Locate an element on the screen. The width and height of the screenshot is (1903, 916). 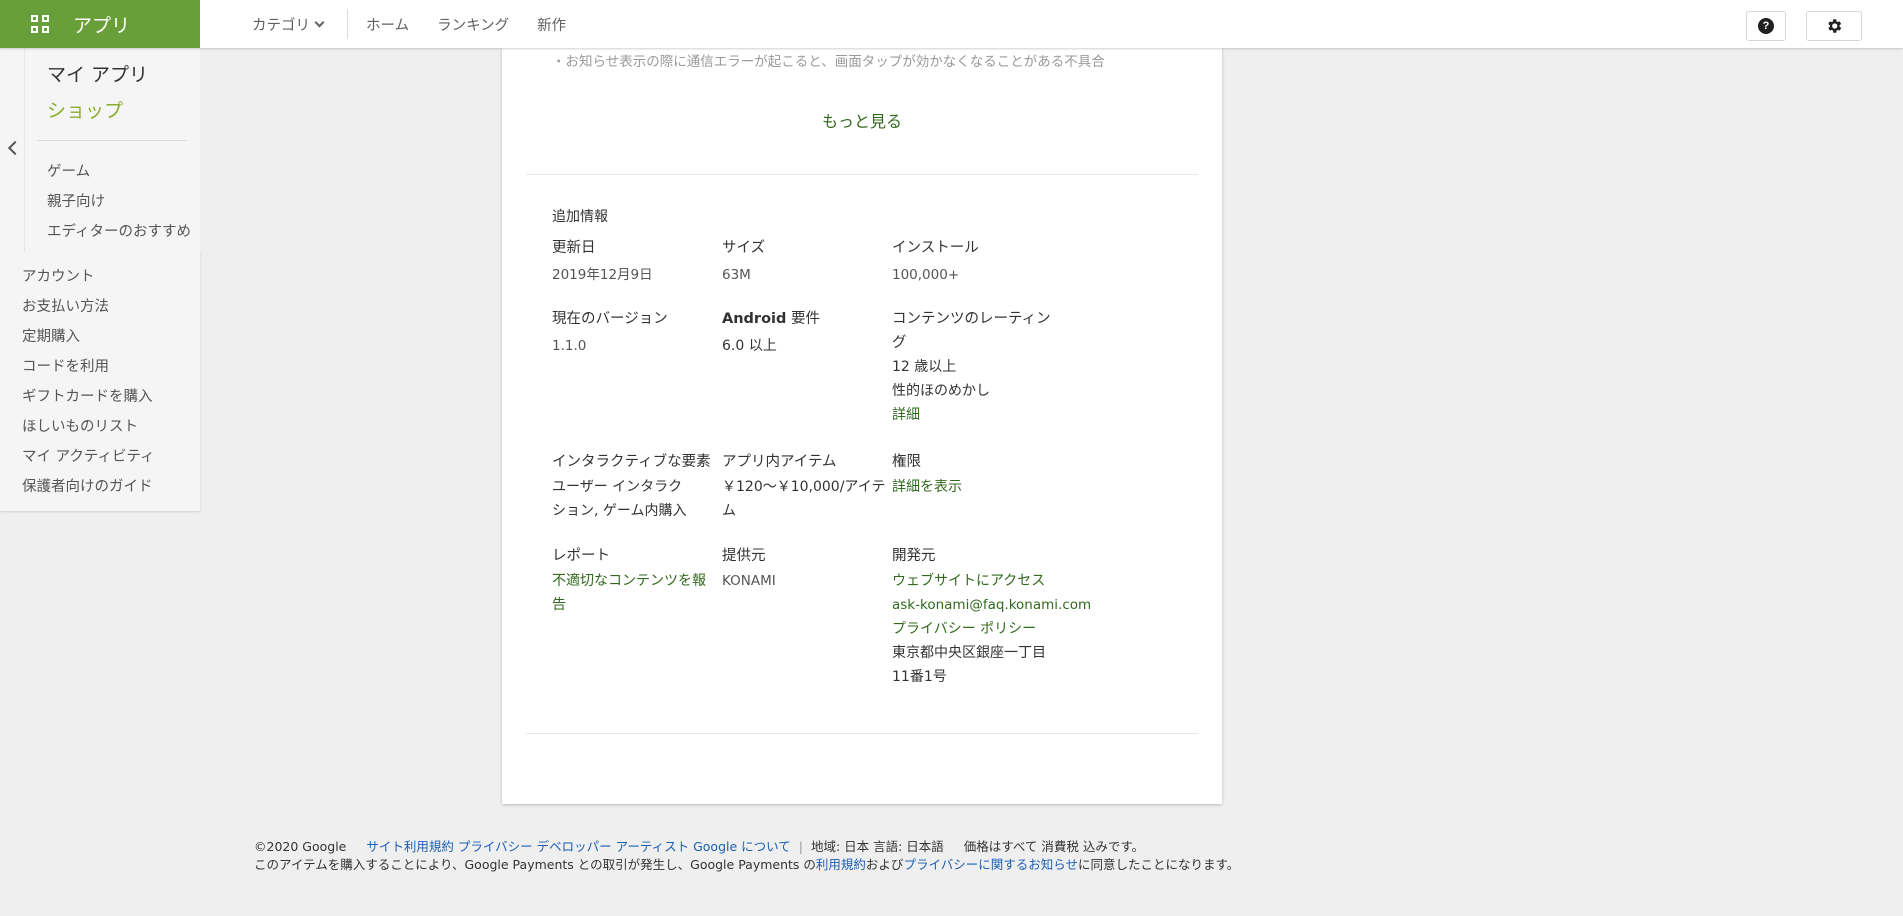
footer-and-text: および is located at coordinates (884, 864).